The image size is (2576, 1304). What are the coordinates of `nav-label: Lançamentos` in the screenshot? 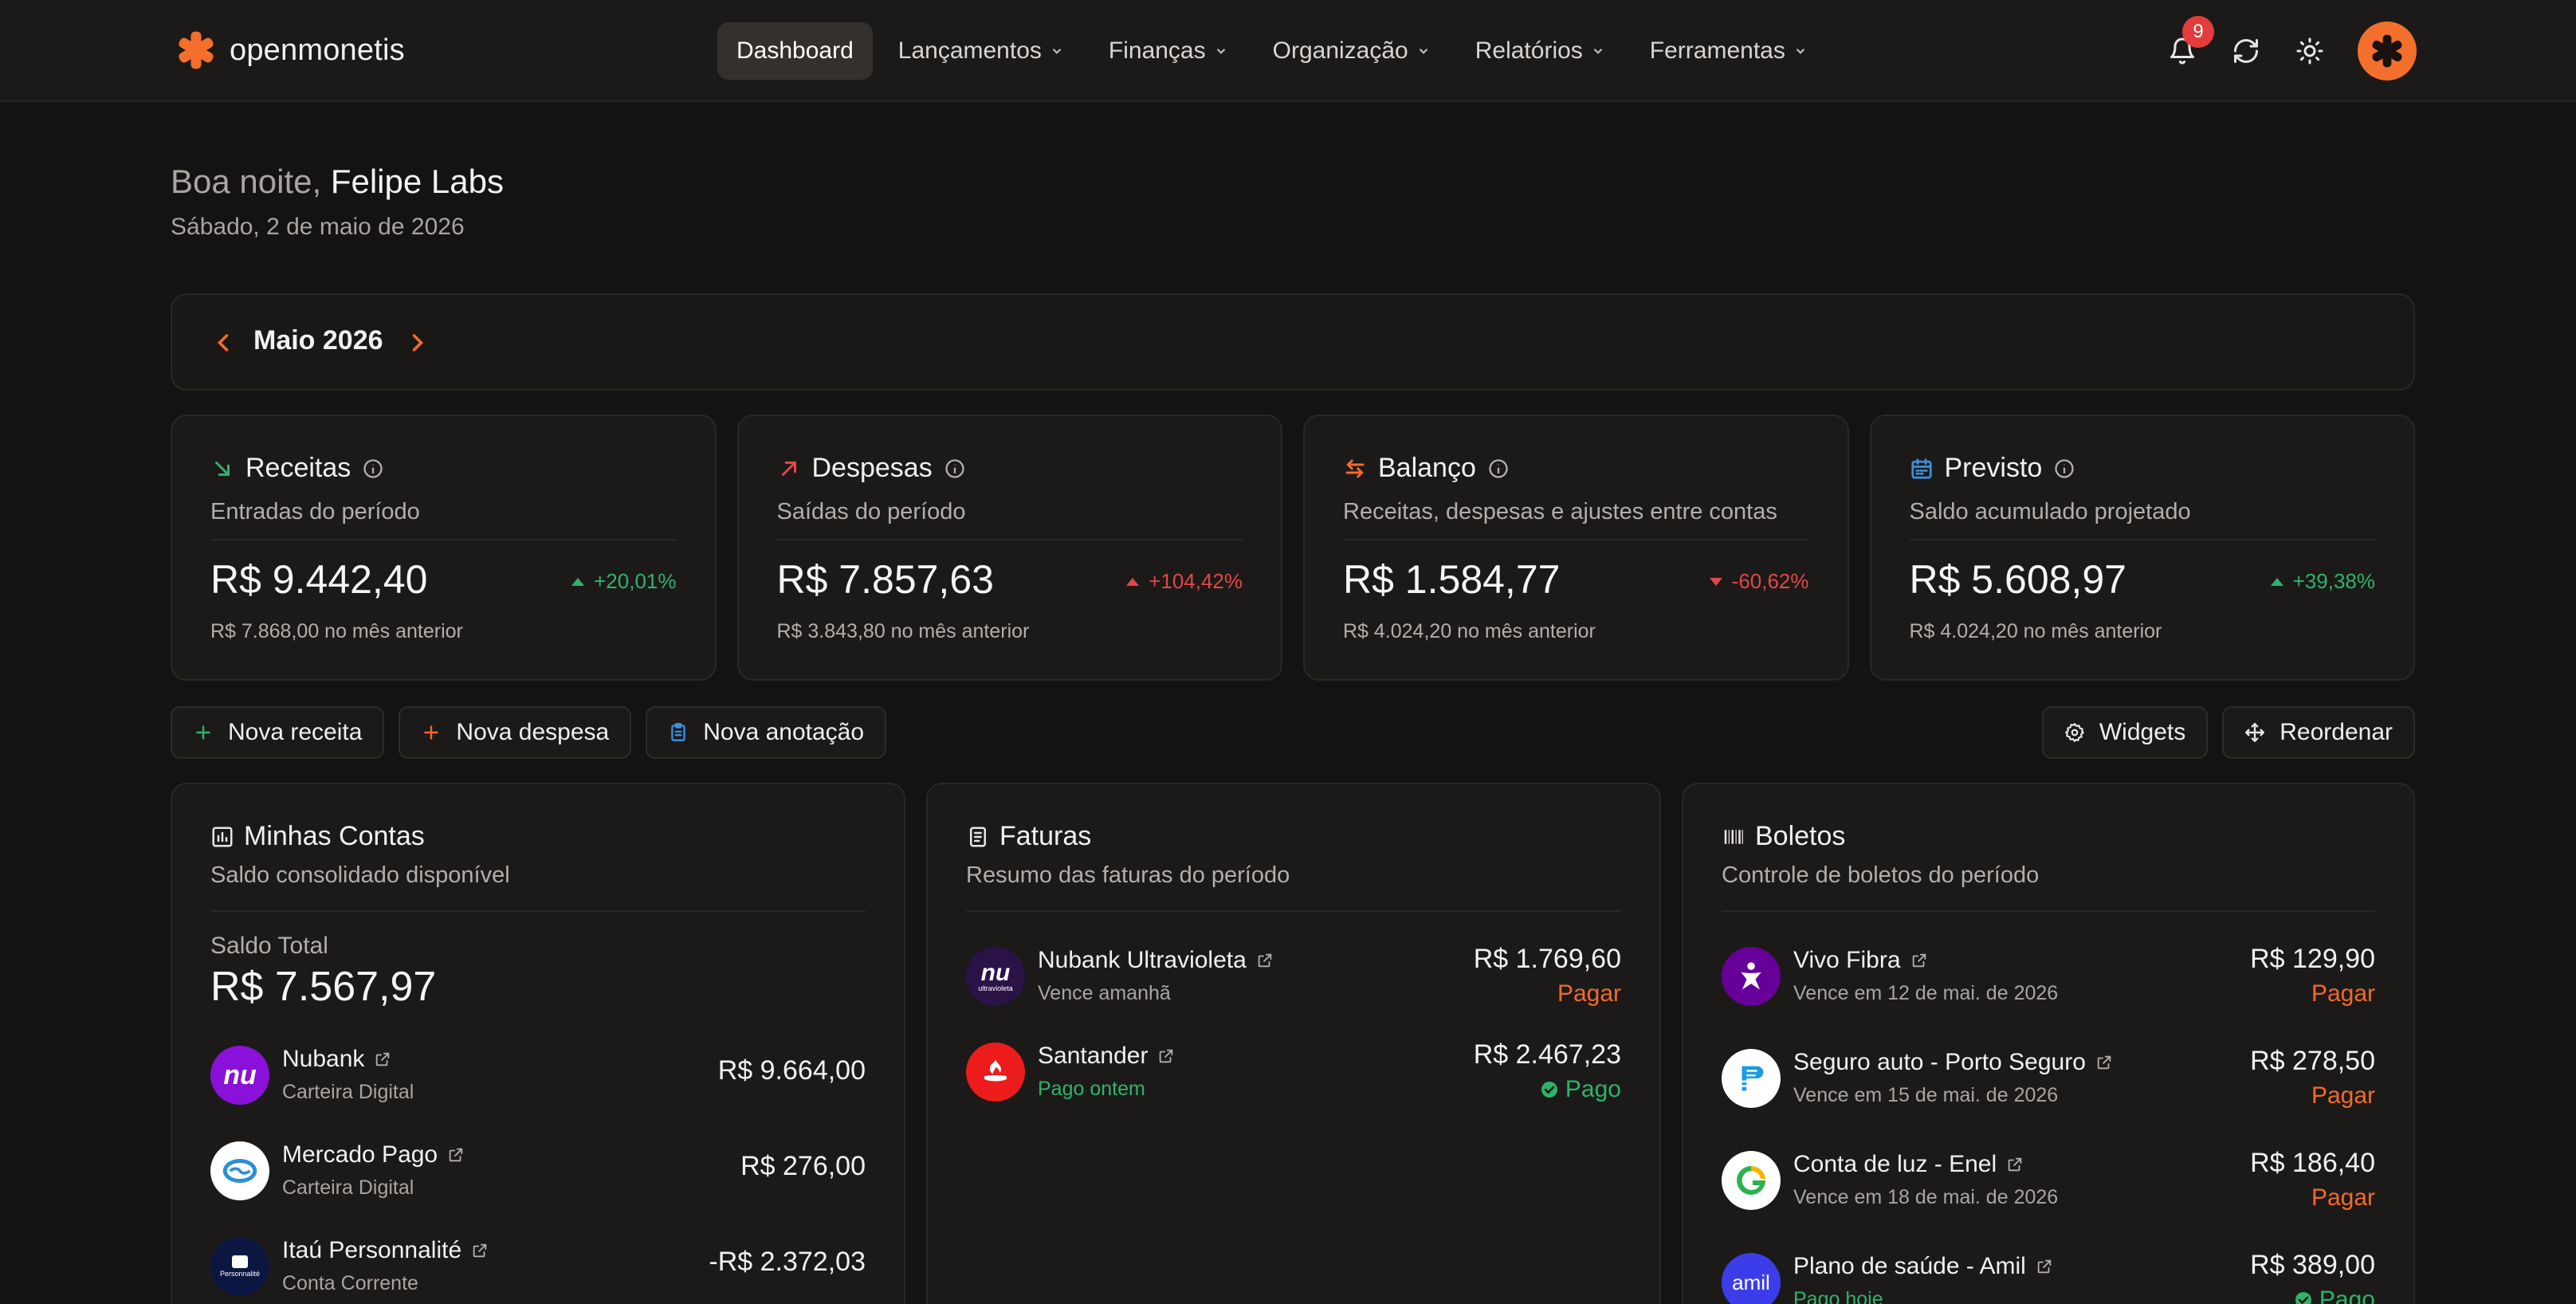 It's located at (969, 50).